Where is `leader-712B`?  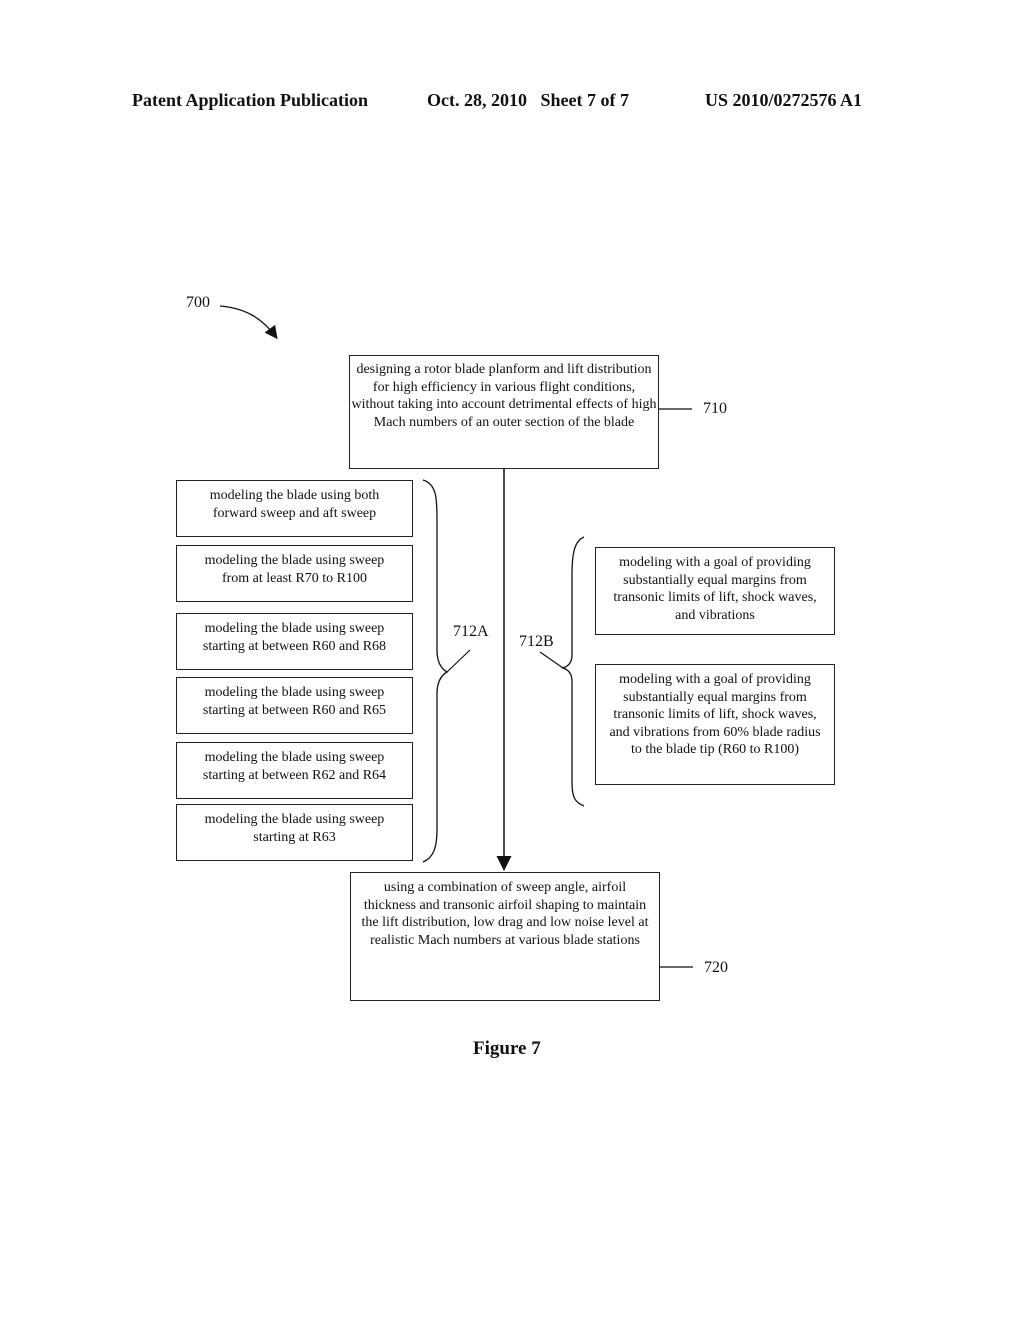 leader-712B is located at coordinates (551, 660).